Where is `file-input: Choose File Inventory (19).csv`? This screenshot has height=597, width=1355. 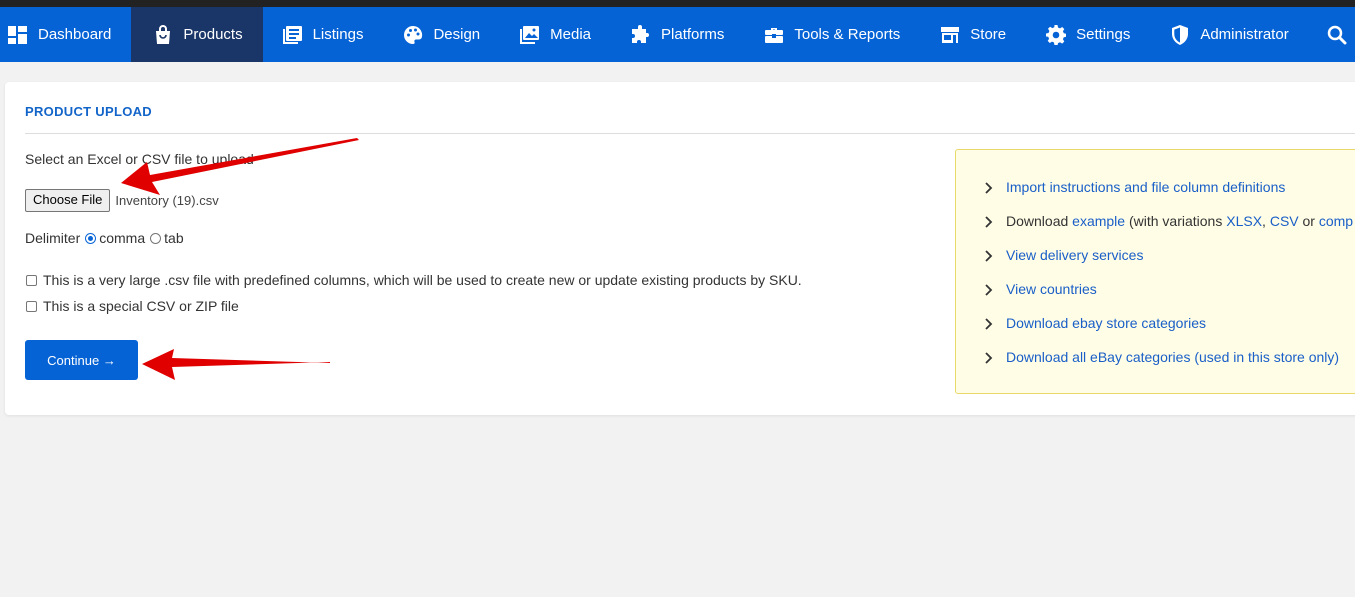
file-input: Choose File Inventory (19).csv is located at coordinates (122, 200).